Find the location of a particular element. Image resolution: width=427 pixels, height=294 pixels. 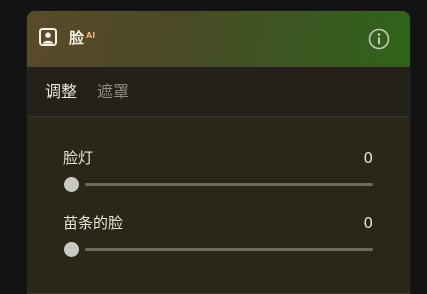

ai-badge: AI is located at coordinates (91, 35).